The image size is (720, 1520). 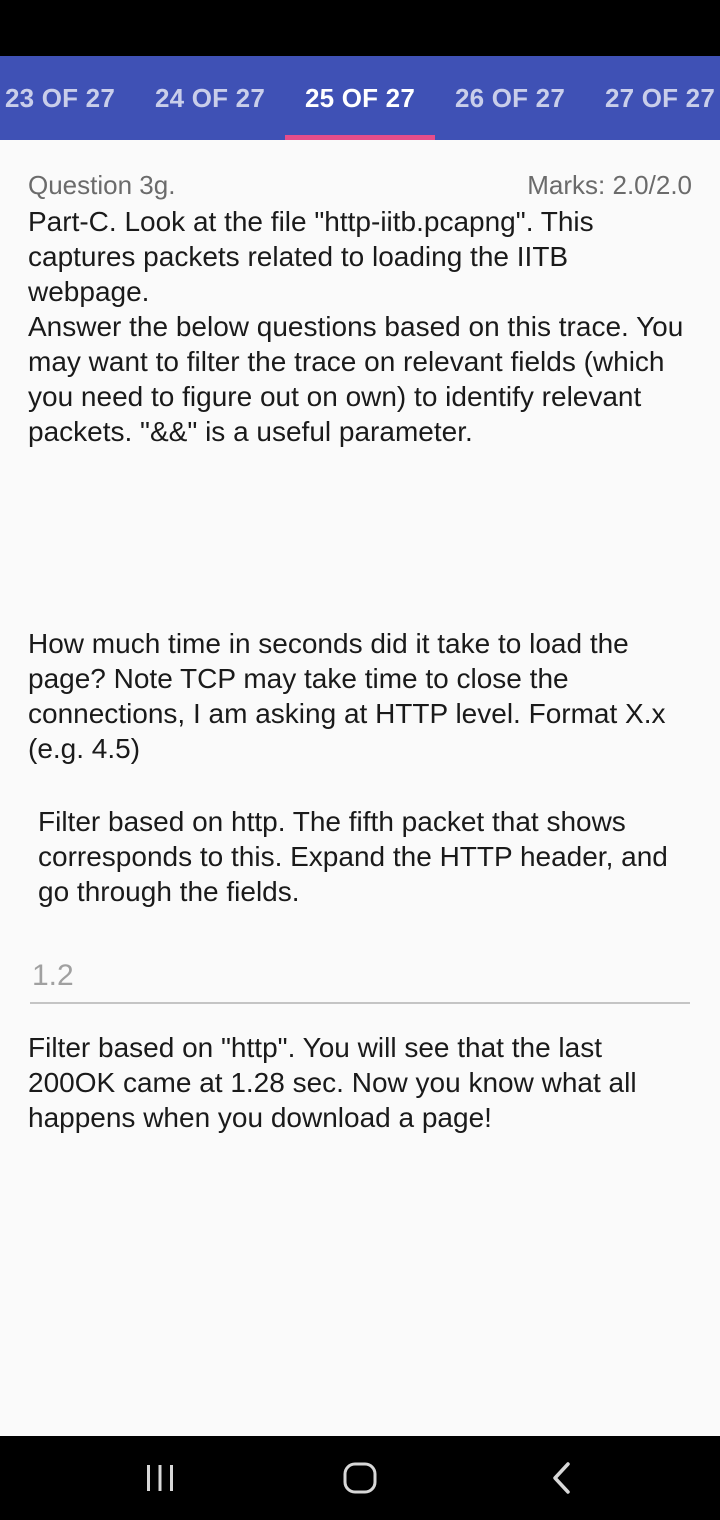 I want to click on recents-icon, so click(x=160, y=1478).